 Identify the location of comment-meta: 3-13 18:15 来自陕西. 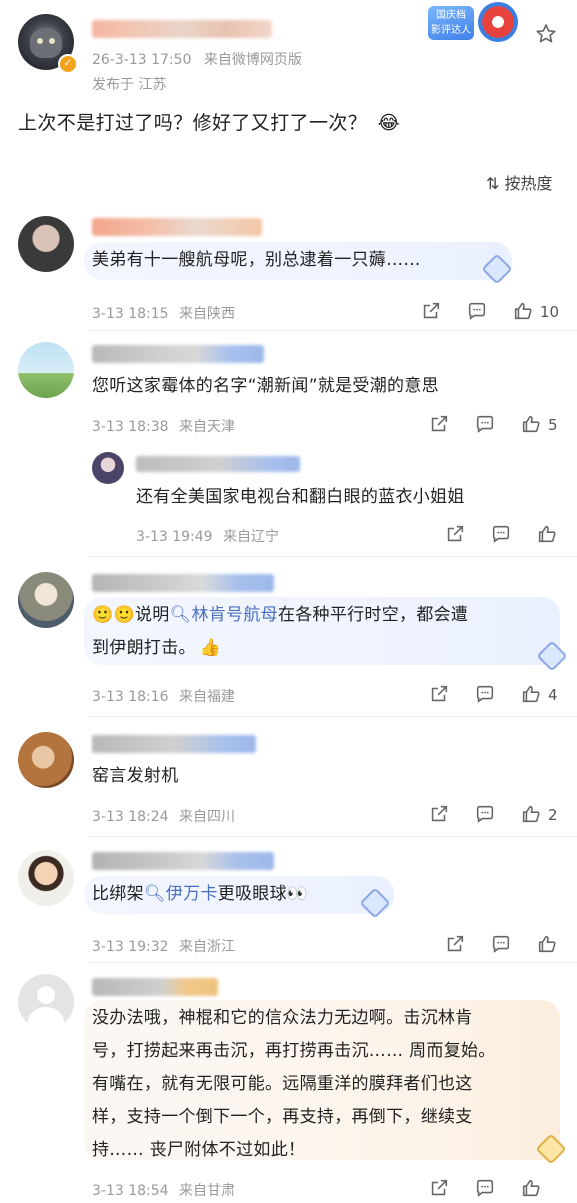
(163, 313).